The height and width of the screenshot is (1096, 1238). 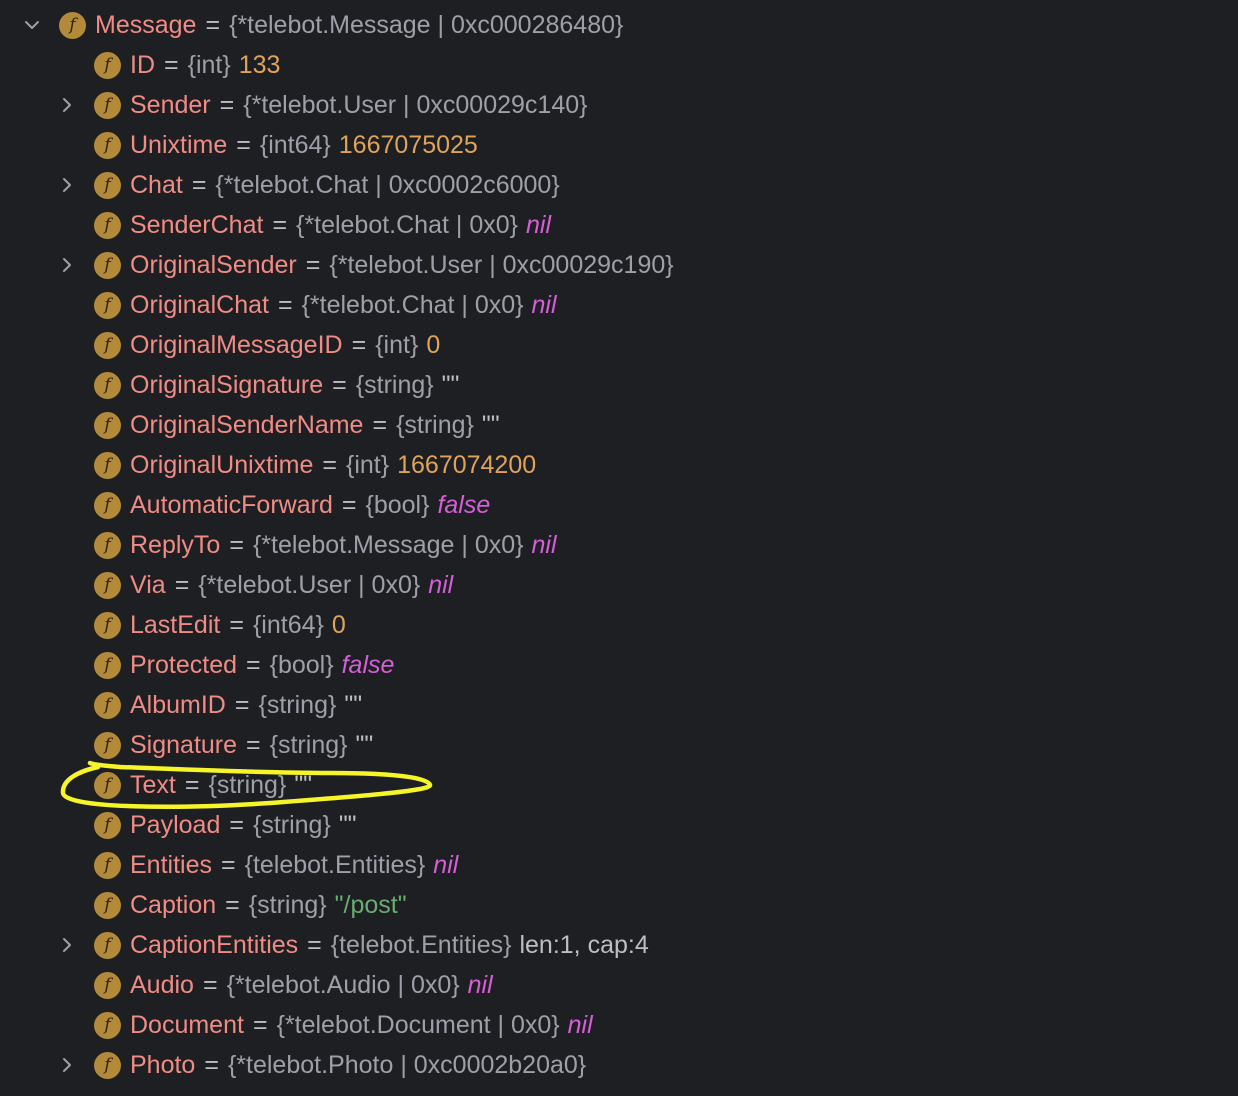 I want to click on field-type: {int64}, so click(x=295, y=144).